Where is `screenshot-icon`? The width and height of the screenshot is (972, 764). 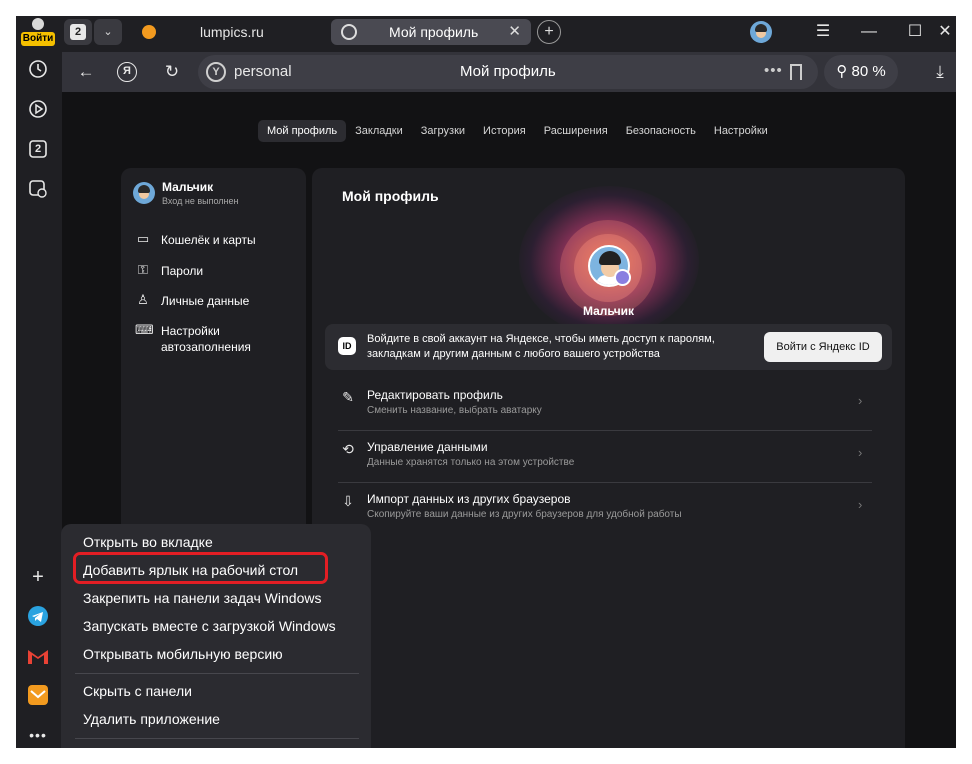 screenshot-icon is located at coordinates (38, 189).